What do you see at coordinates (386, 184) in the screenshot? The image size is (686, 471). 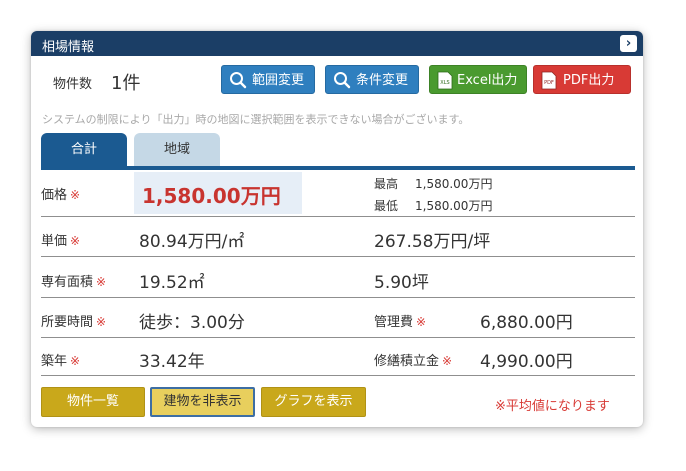 I see `price-max-label: 最高` at bounding box center [386, 184].